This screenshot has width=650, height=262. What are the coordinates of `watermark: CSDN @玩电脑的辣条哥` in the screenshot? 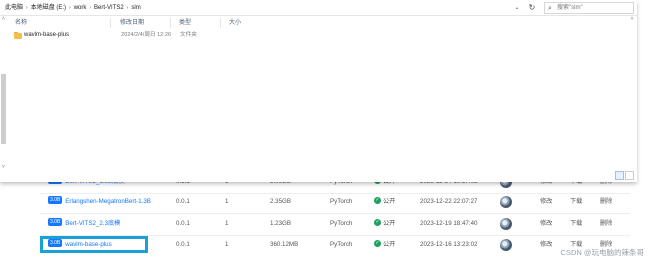 It's located at (602, 252).